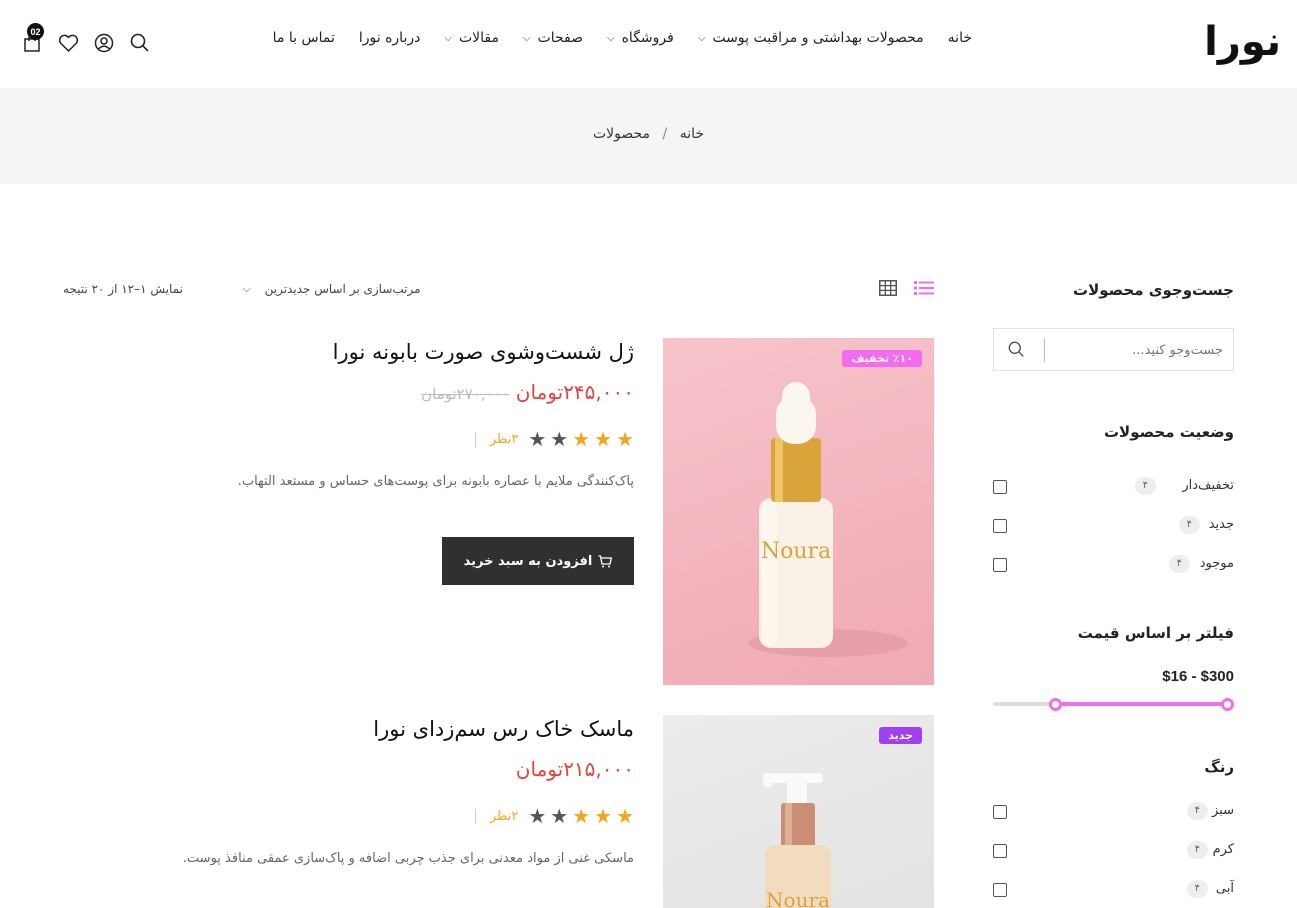 Image resolution: width=1297 pixels, height=908 pixels. Describe the element at coordinates (1016, 349) in the screenshot. I see `search-icon` at that location.